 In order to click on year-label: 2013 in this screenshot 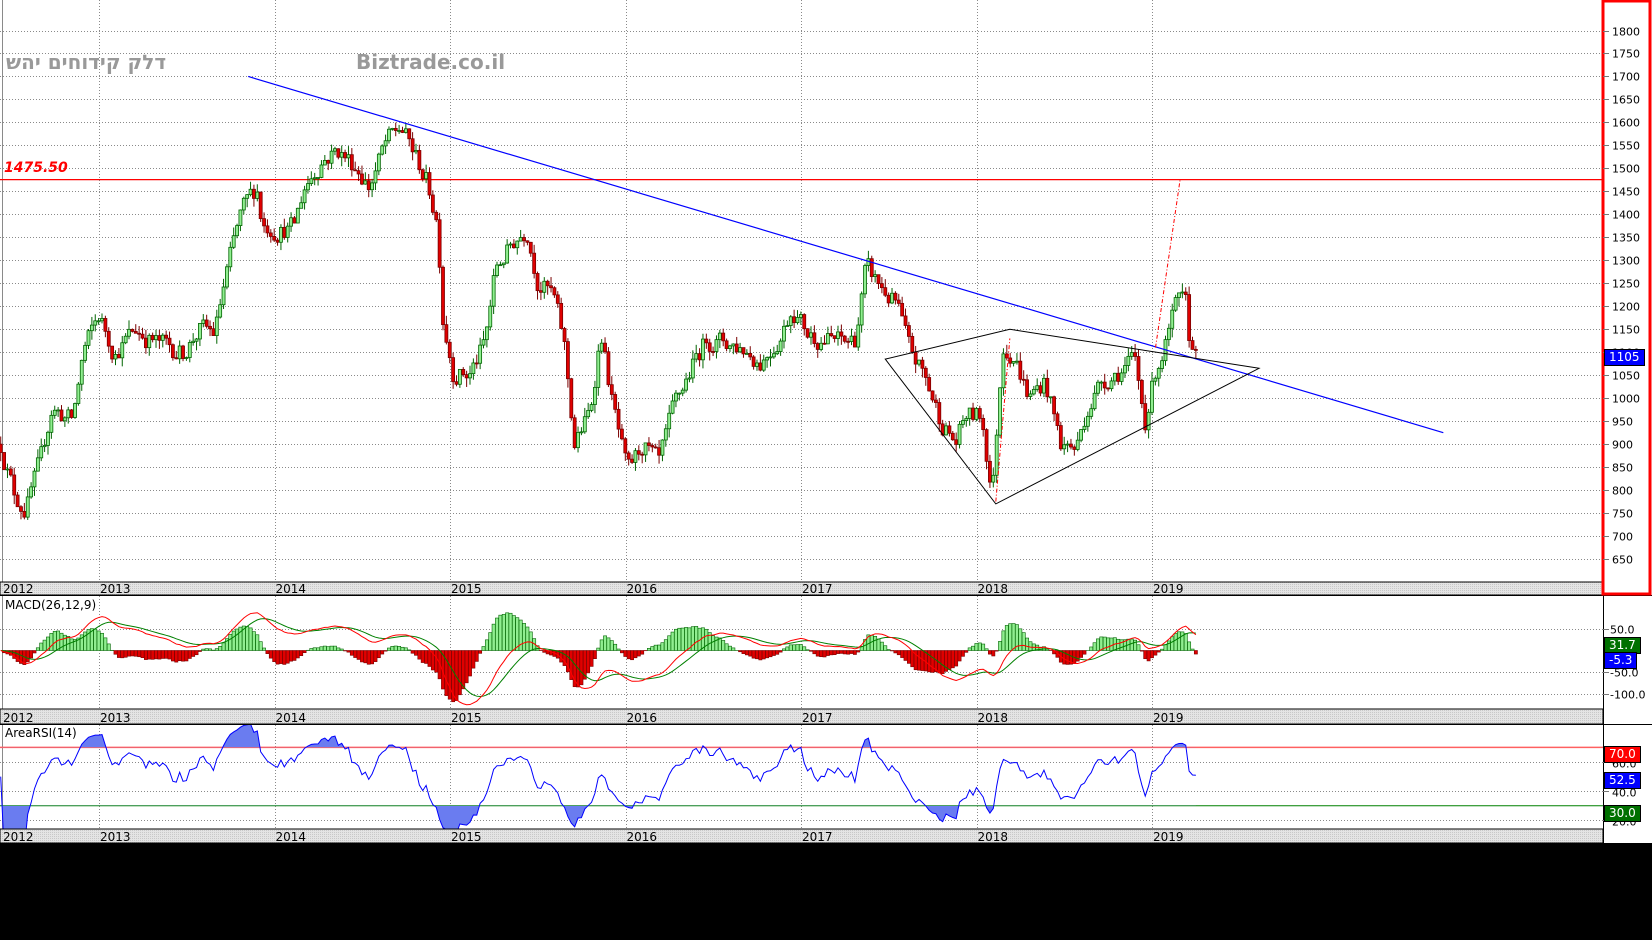, I will do `click(115, 837)`.